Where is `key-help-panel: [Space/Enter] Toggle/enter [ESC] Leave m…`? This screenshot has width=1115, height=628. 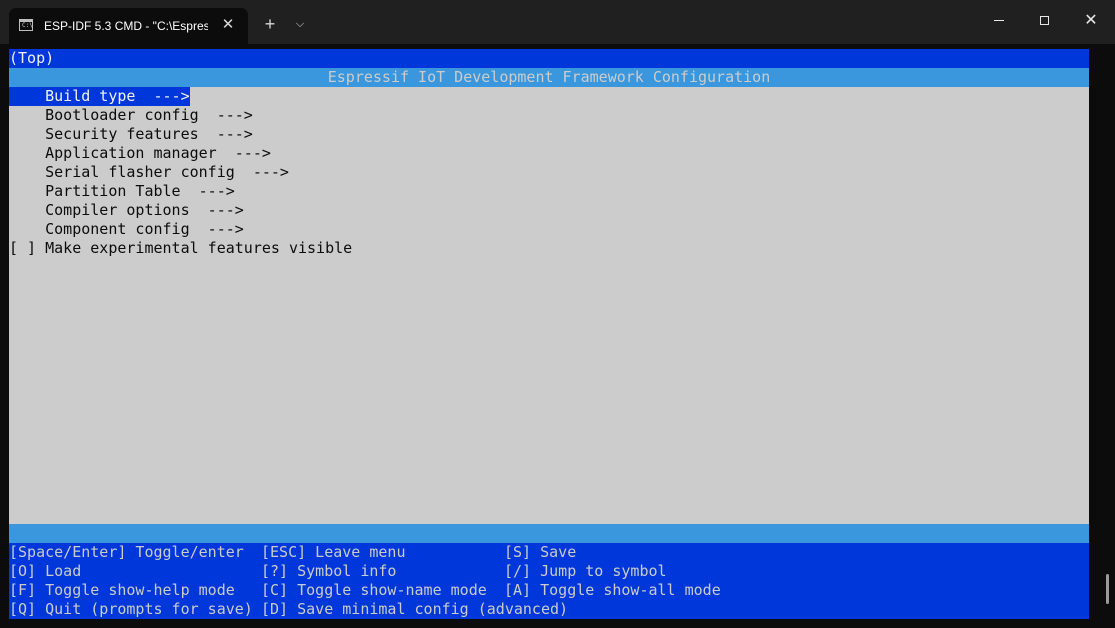
key-help-panel: [Space/Enter] Toggle/enter [ESC] Leave m… is located at coordinates (549, 581).